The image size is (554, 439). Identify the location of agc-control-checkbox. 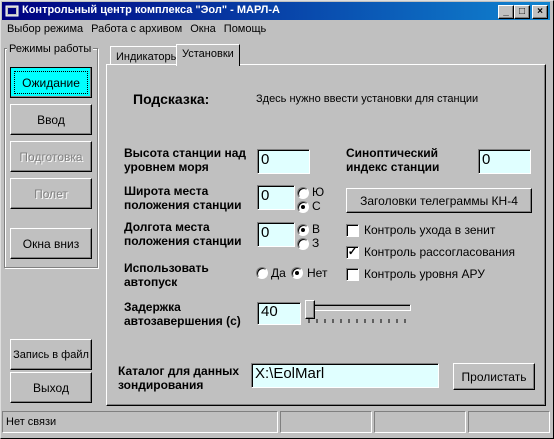
(352, 274).